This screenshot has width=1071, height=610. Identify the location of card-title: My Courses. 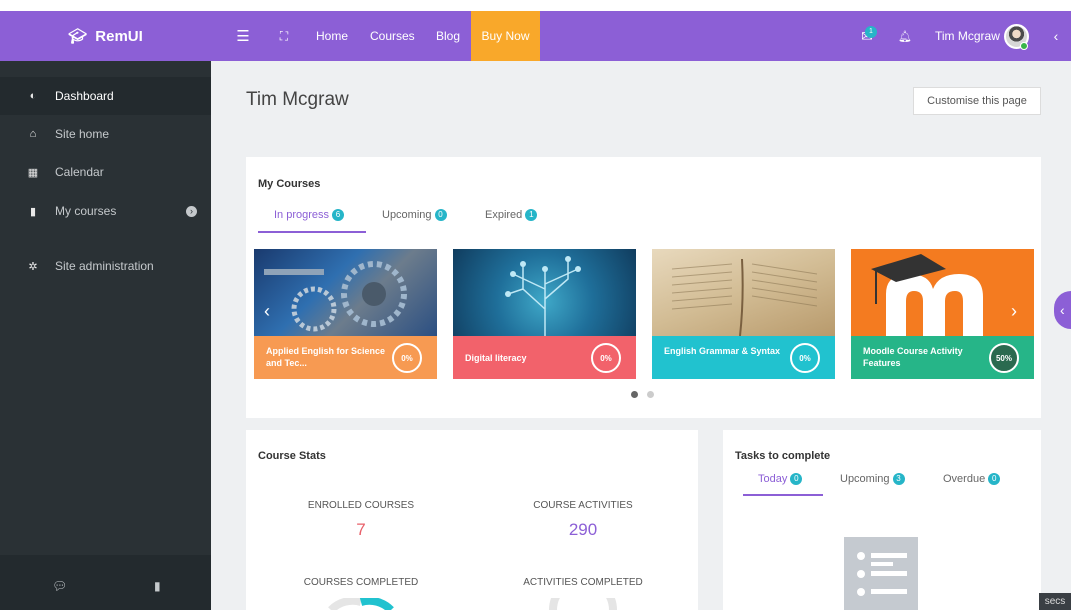
(289, 184).